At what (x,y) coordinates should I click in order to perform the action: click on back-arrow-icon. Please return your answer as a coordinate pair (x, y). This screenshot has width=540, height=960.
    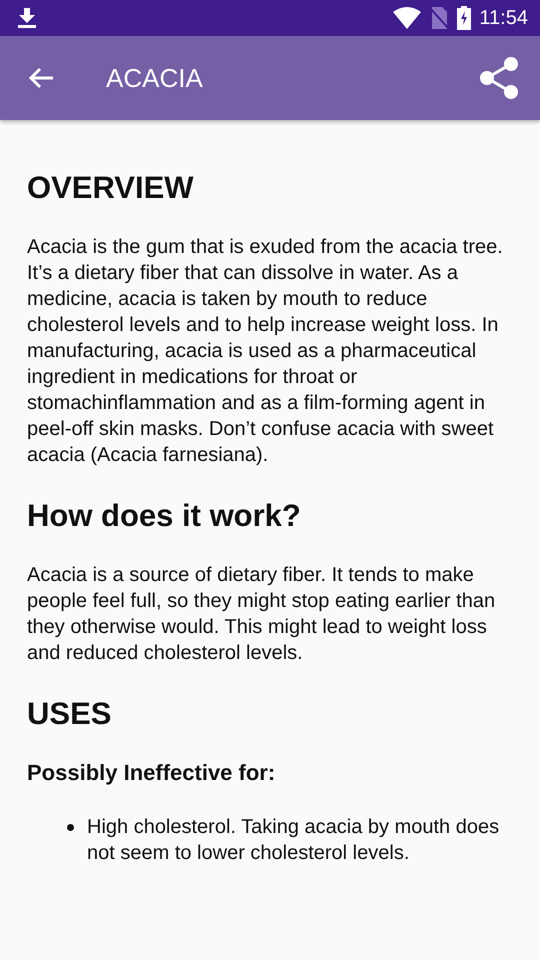
    Looking at the image, I should click on (41, 78).